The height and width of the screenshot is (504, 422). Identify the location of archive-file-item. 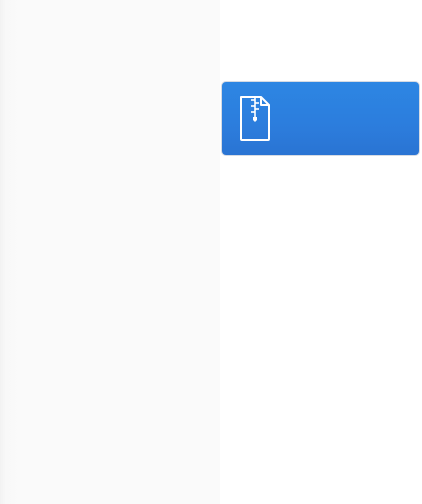
(320, 118).